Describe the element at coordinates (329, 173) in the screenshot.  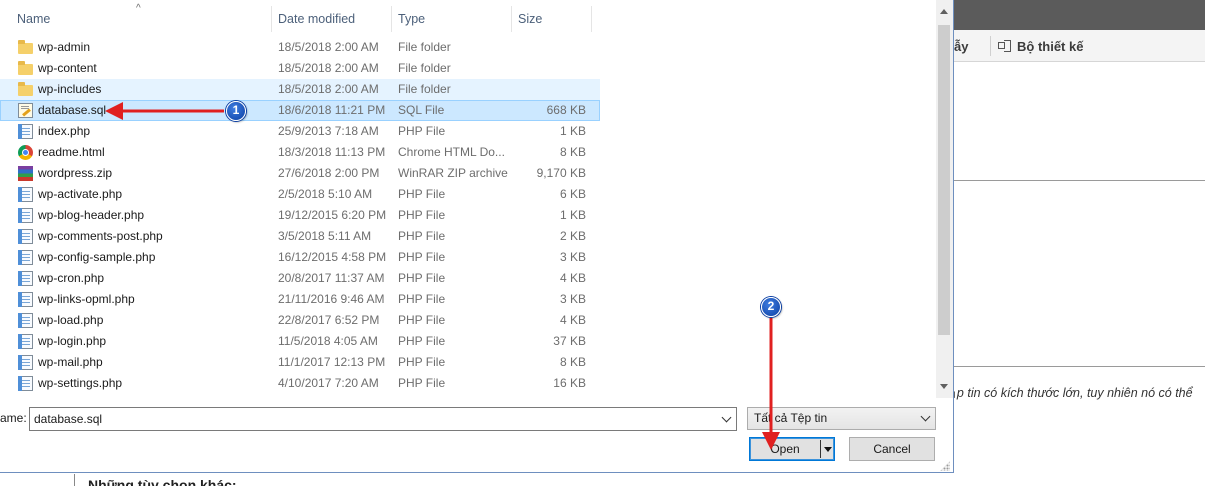
I see `file-date: 27/6/2018 2:00 PM` at that location.